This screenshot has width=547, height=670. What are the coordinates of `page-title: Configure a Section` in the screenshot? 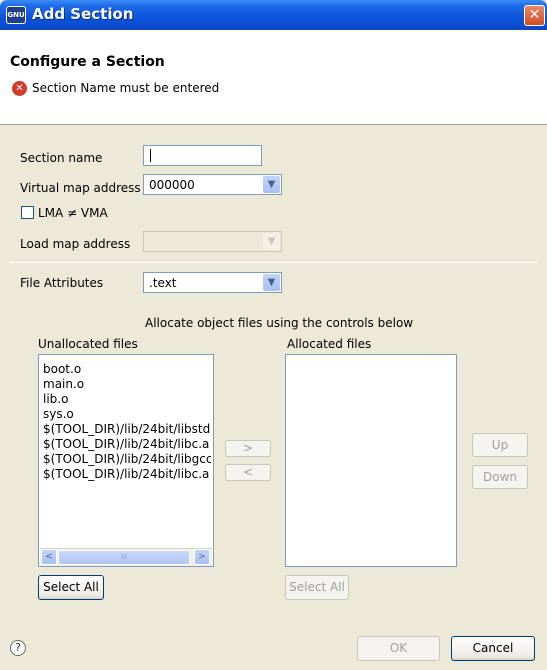 It's located at (87, 62).